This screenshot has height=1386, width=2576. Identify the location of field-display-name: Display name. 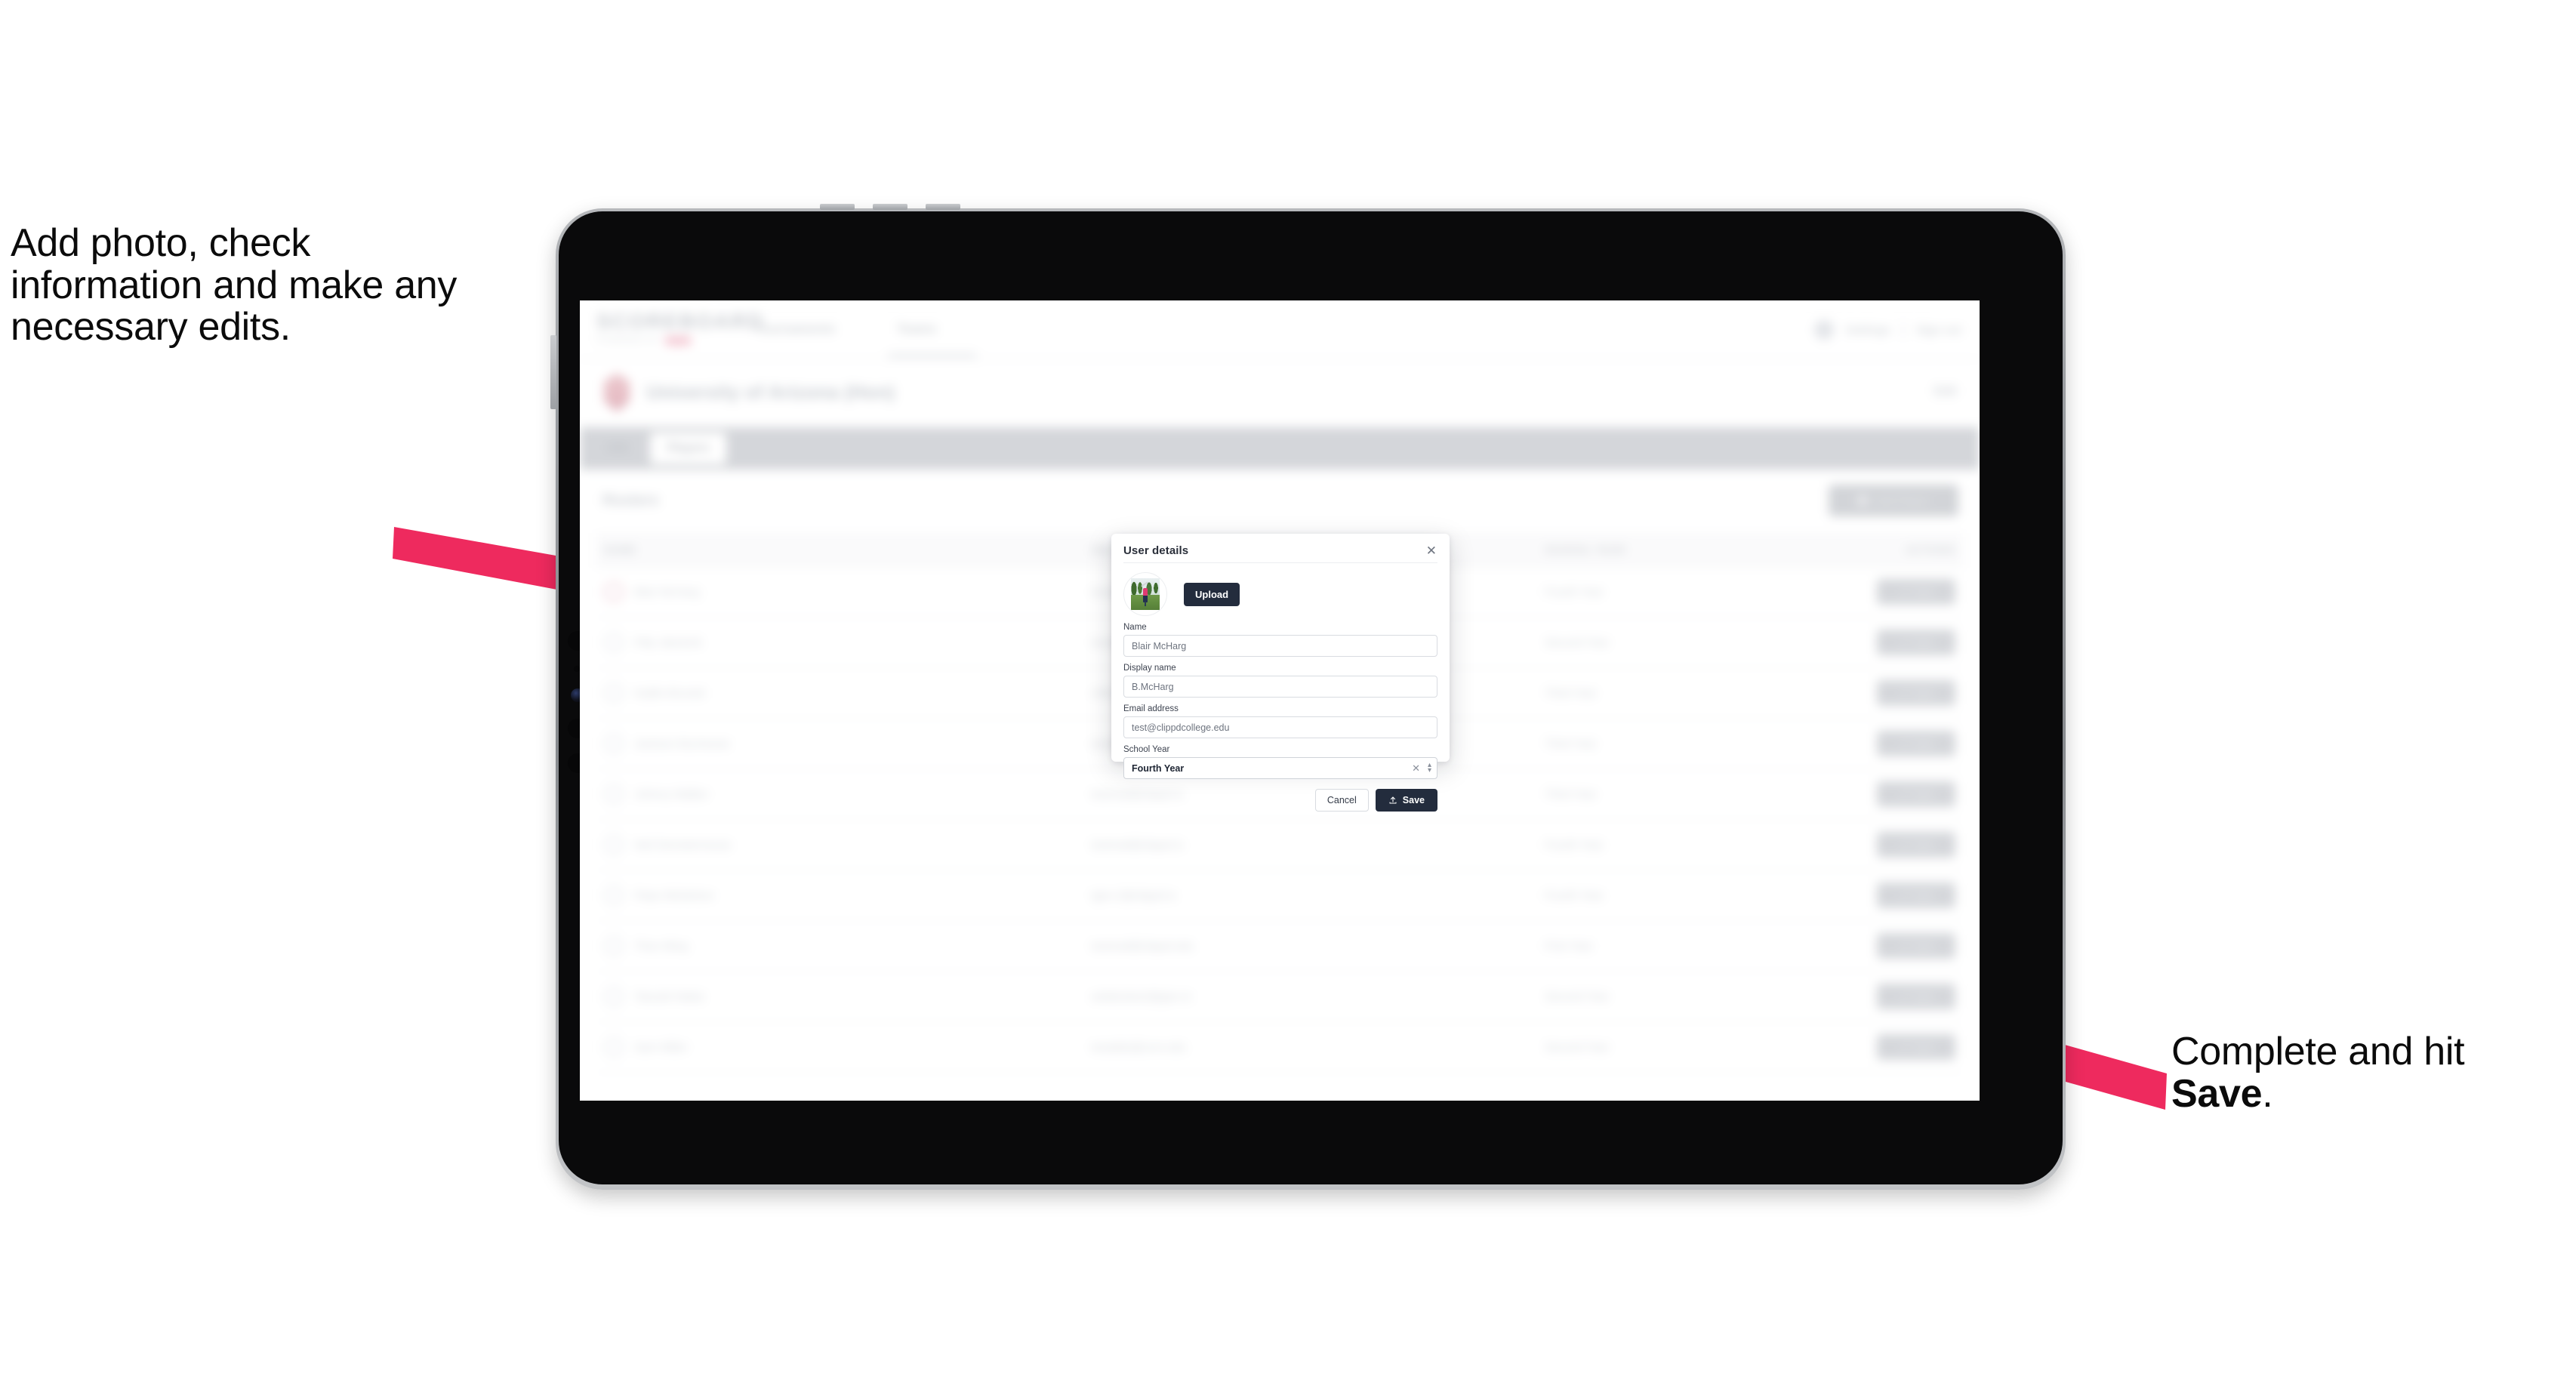
(1280, 681).